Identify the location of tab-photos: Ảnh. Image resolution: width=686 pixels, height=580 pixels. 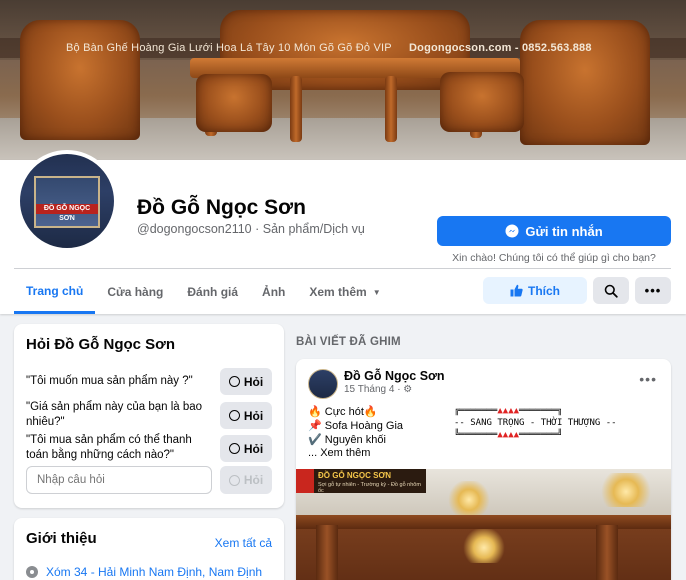
(273, 292).